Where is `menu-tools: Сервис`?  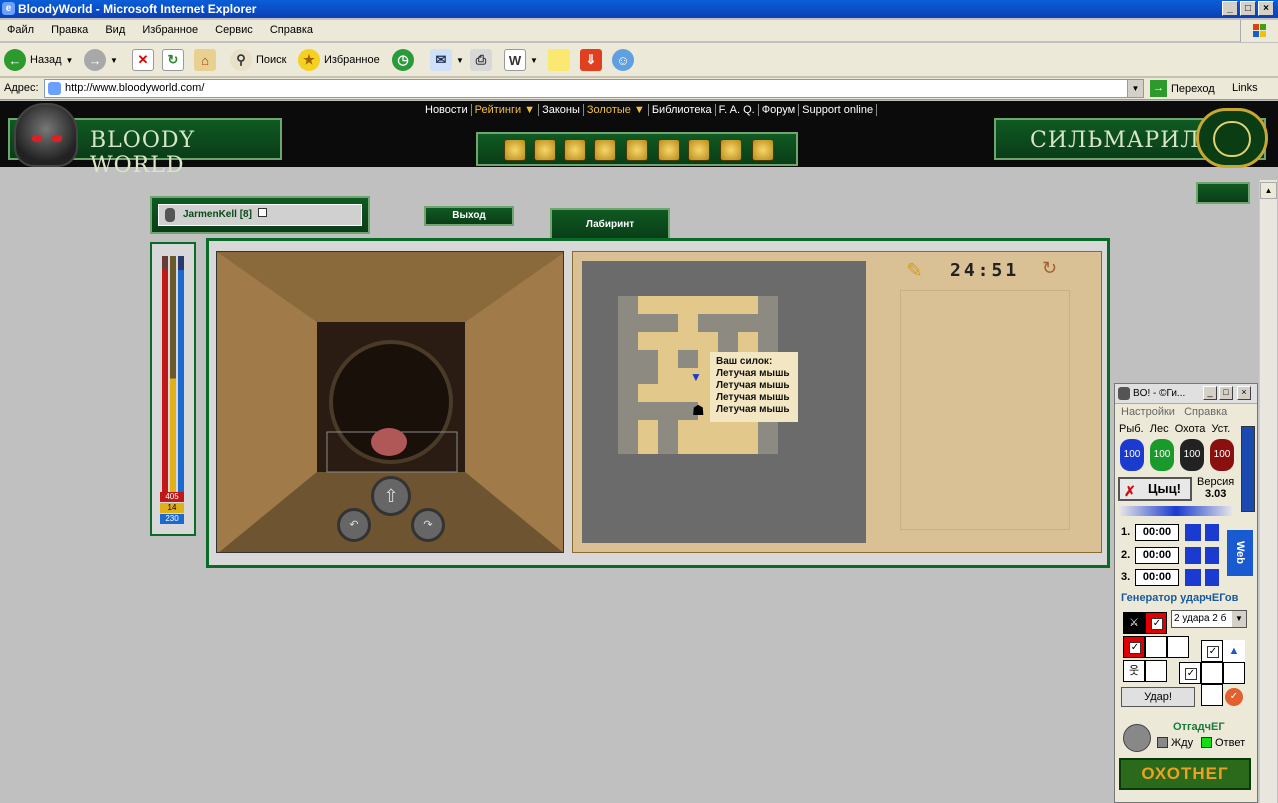 menu-tools: Сервис is located at coordinates (234, 28).